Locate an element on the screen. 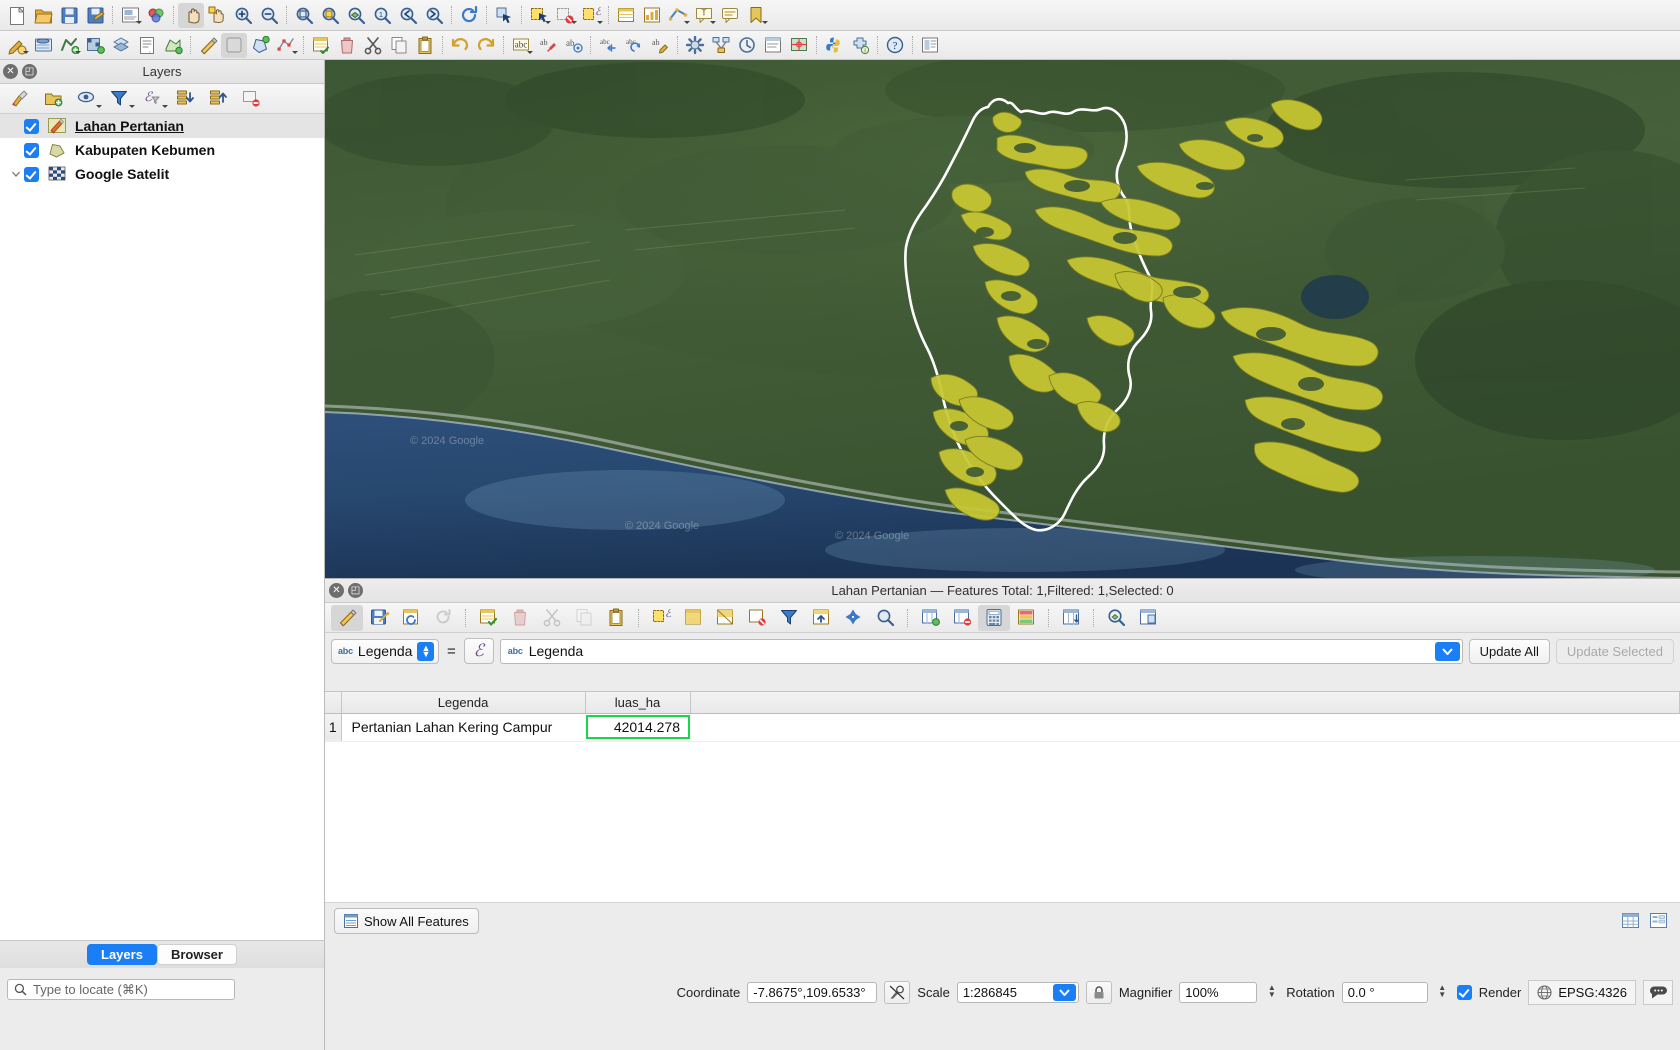 The height and width of the screenshot is (1050, 1680). add-polygon-feature-button is located at coordinates (260, 45).